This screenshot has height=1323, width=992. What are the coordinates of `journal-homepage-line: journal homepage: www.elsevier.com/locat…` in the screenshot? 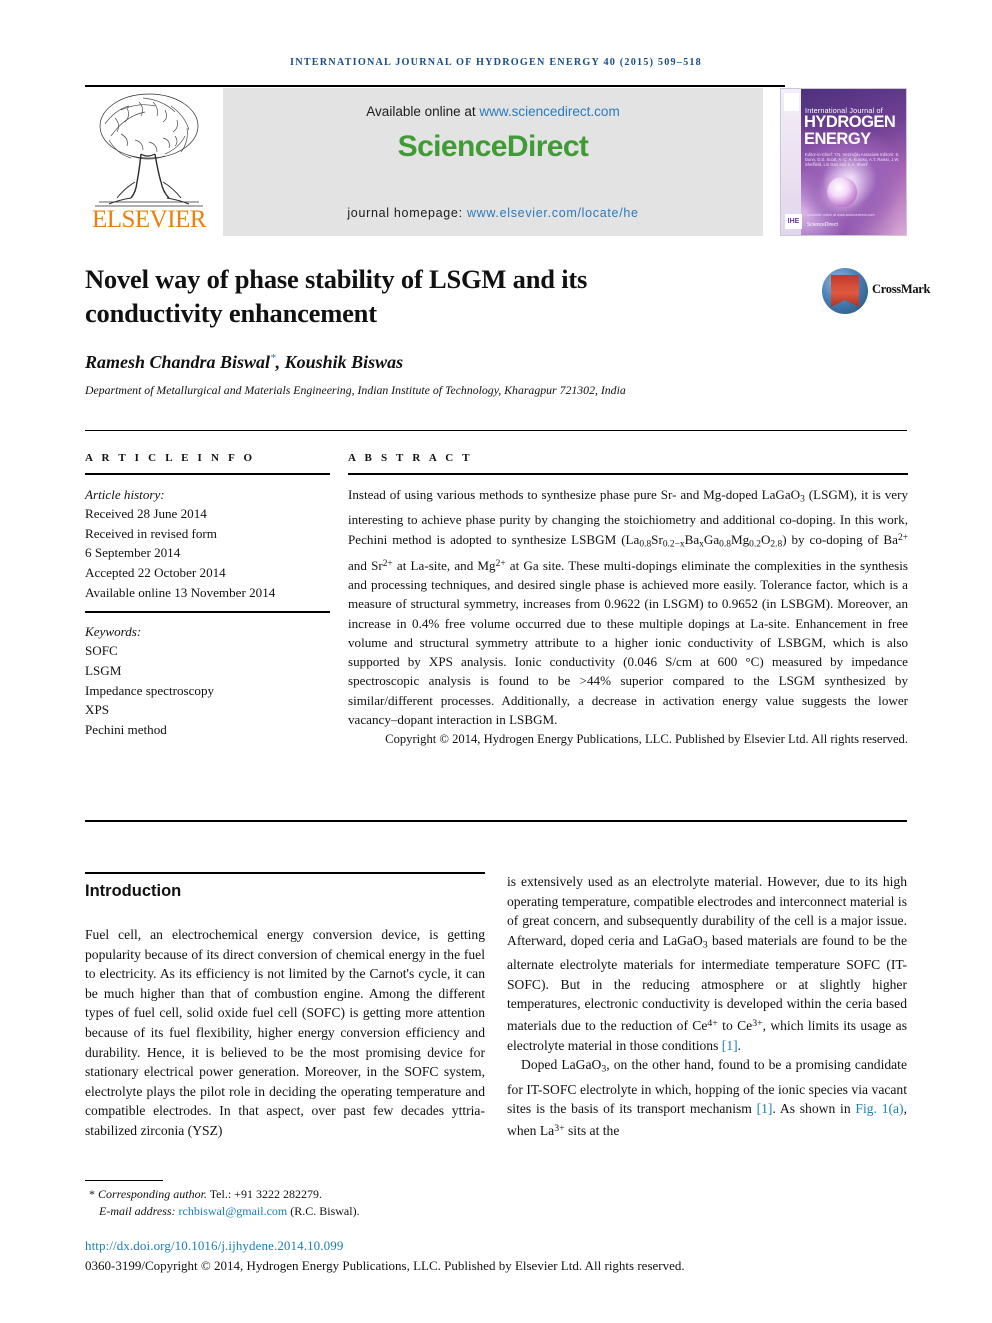 It's located at (493, 213).